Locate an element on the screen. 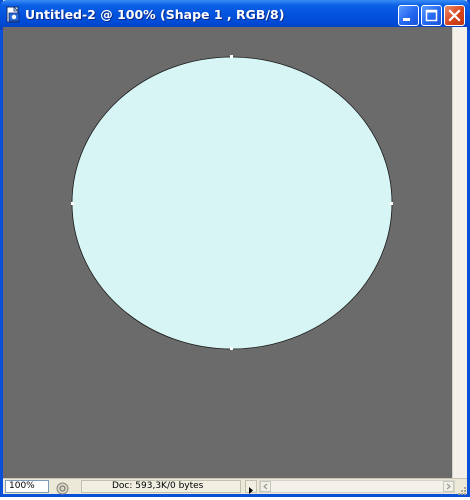 The height and width of the screenshot is (500, 470). close-button is located at coordinates (454, 15).